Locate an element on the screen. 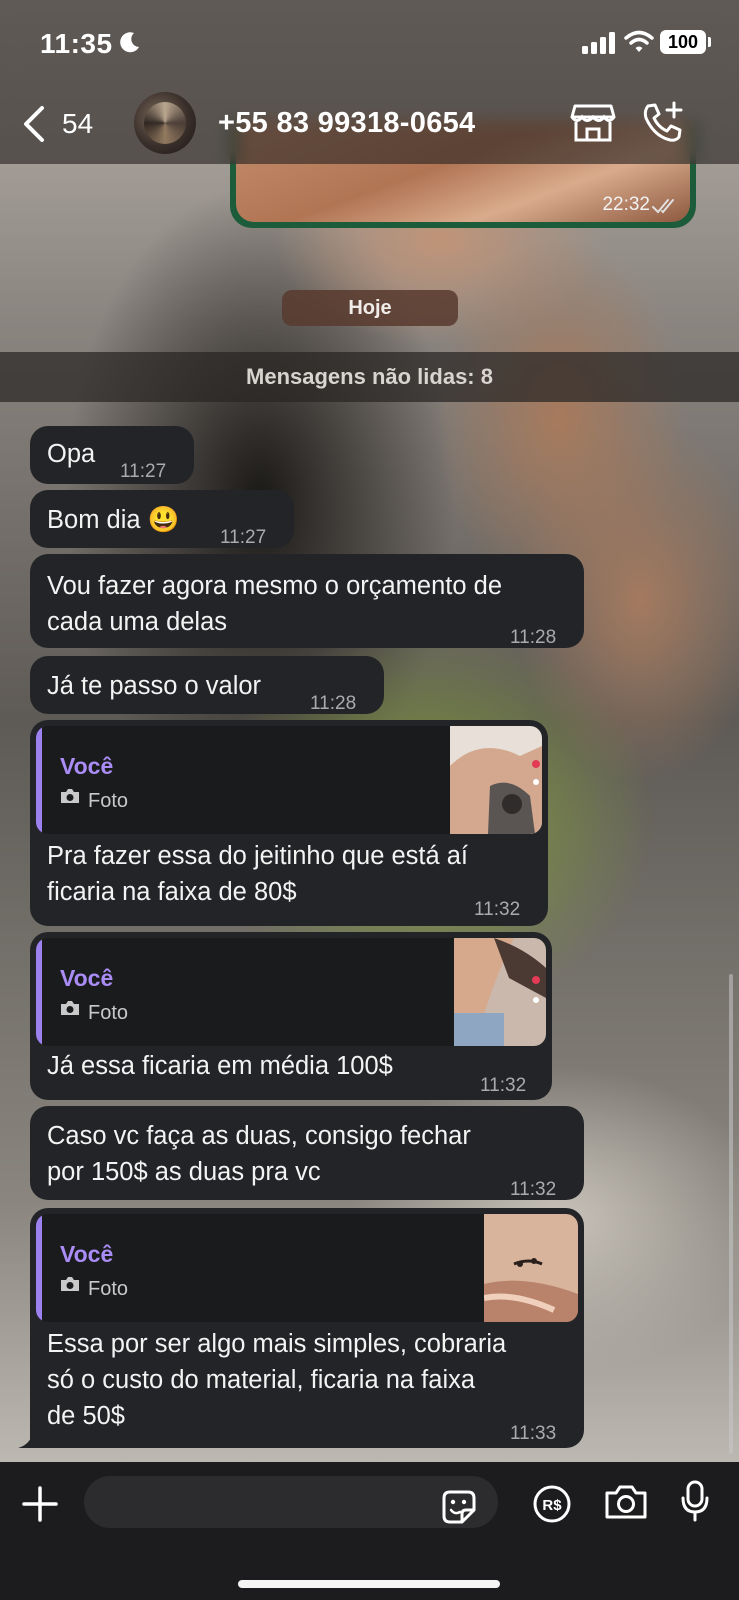 This screenshot has height=1600, width=739. message-text-line: por 150$ as duas pra vc is located at coordinates (184, 1172).